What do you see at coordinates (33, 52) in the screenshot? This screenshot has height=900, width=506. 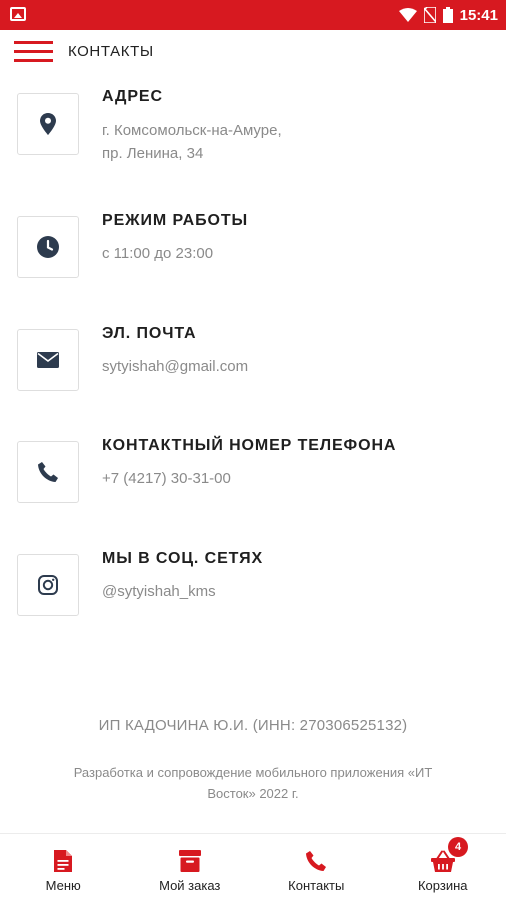 I see `menu-hamburger-icon` at bounding box center [33, 52].